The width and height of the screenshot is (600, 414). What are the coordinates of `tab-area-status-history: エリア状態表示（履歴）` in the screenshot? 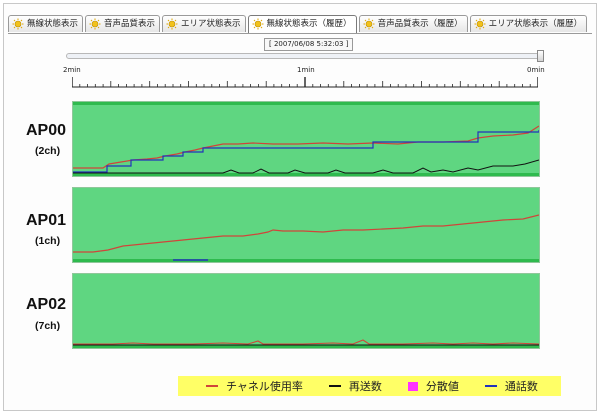 It's located at (528, 23).